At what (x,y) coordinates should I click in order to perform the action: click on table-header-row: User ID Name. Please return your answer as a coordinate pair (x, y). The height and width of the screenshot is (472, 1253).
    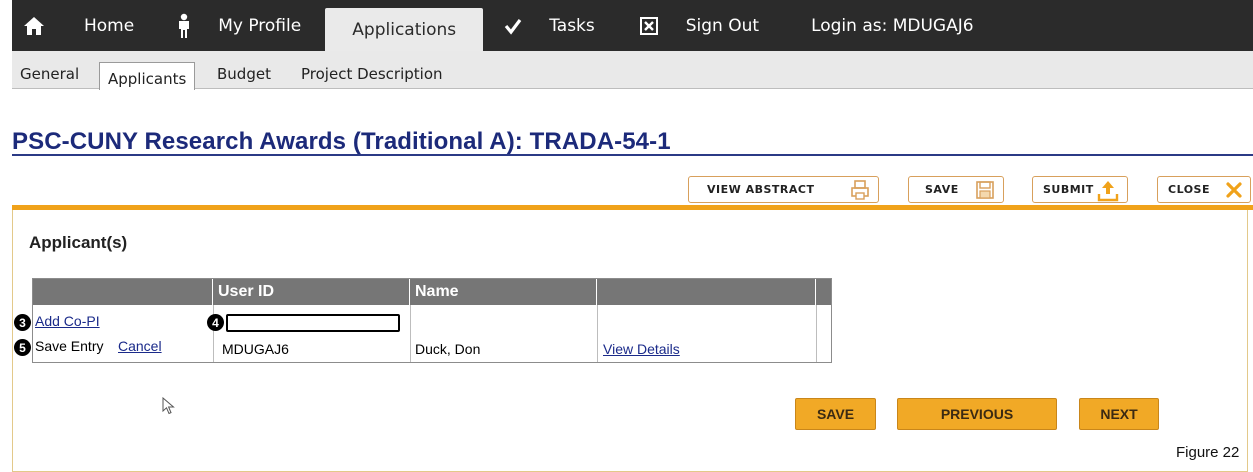
    Looking at the image, I should click on (432, 292).